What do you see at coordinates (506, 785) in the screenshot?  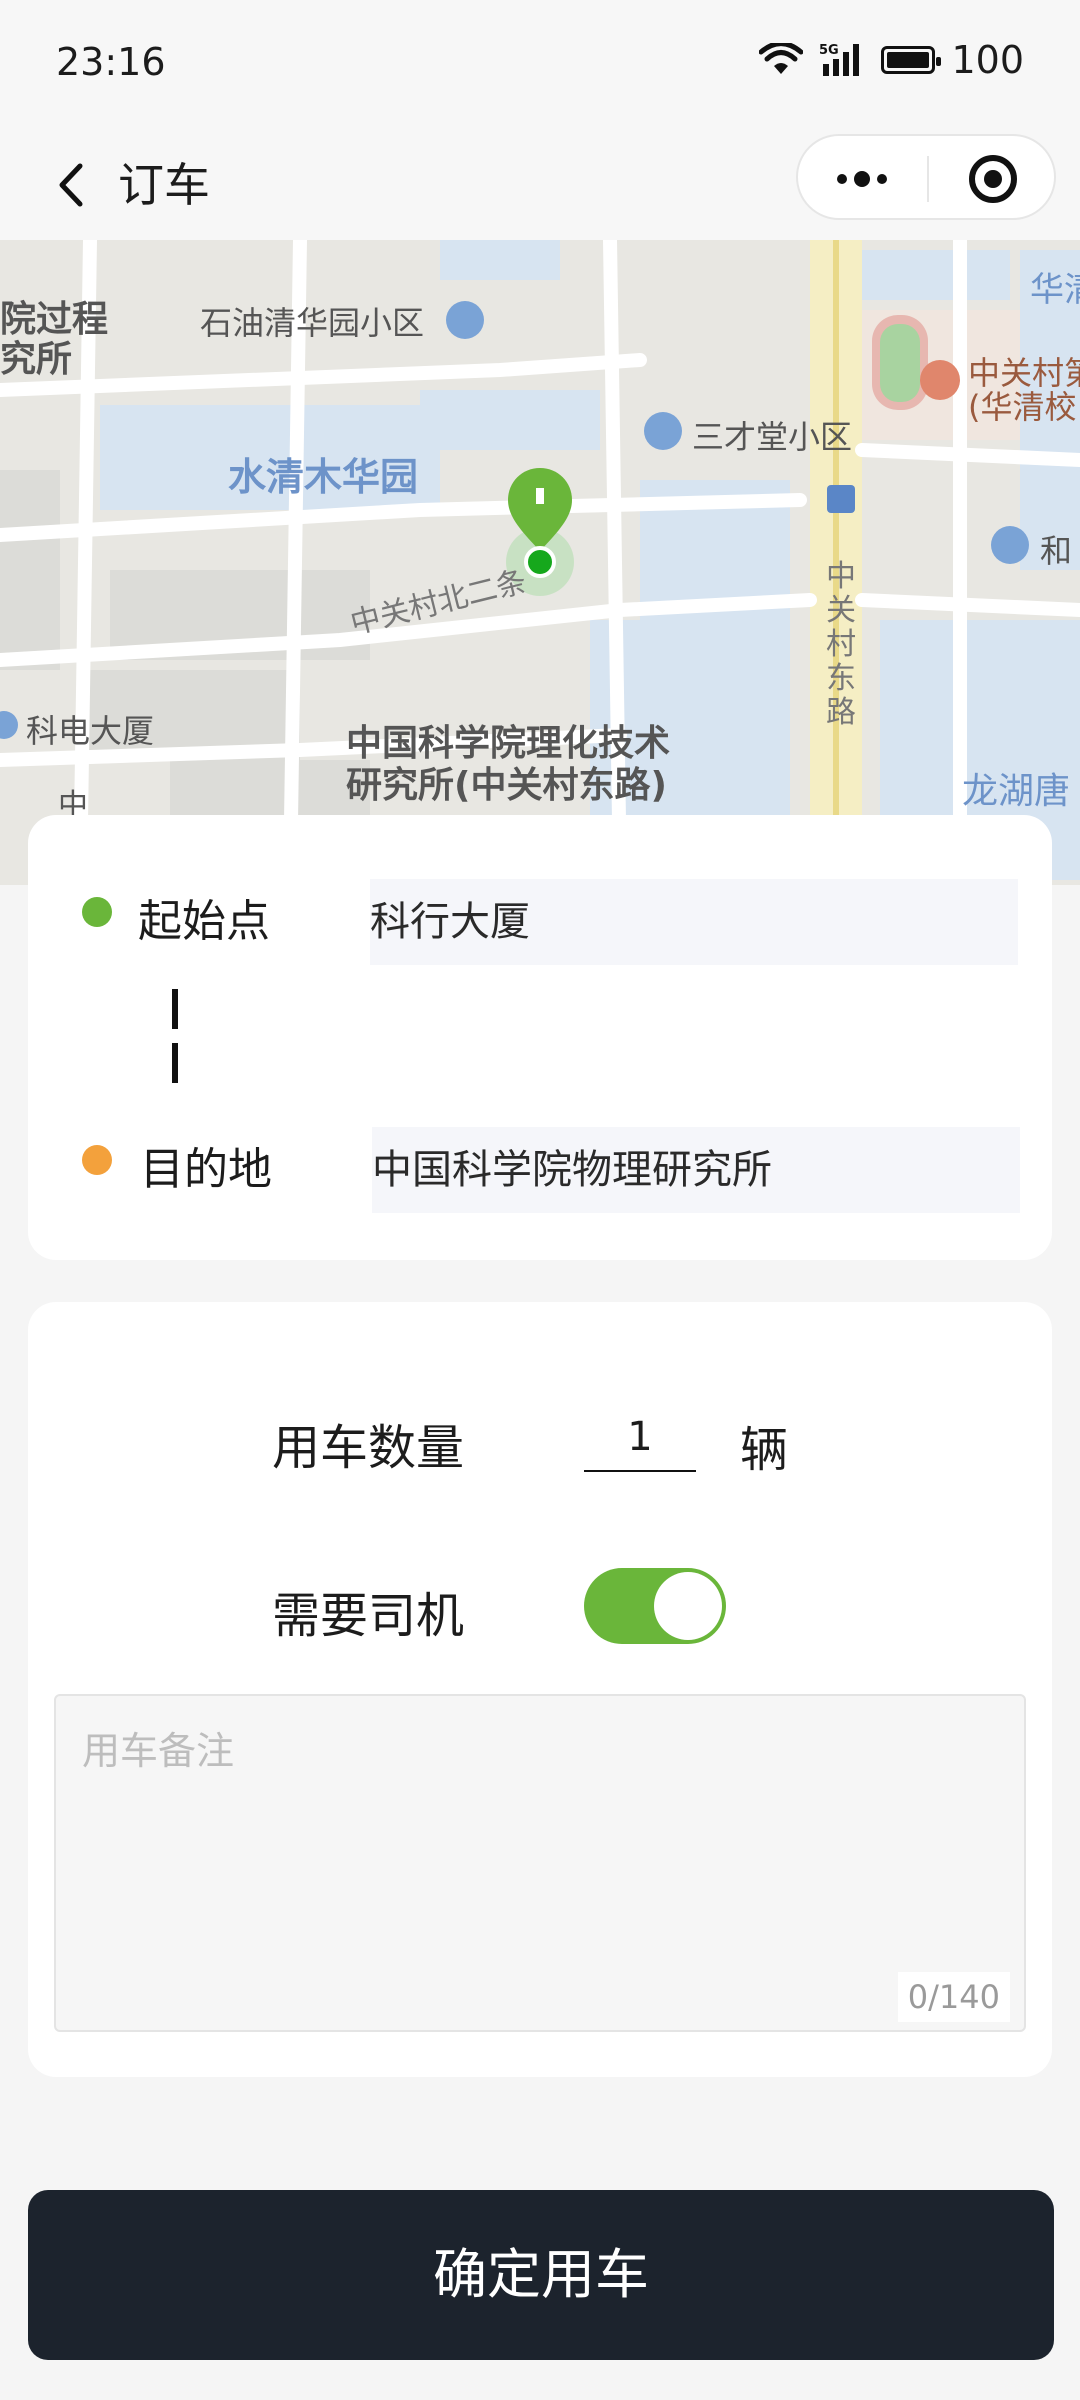 I see `map-label: 研究所(中关村东路)` at bounding box center [506, 785].